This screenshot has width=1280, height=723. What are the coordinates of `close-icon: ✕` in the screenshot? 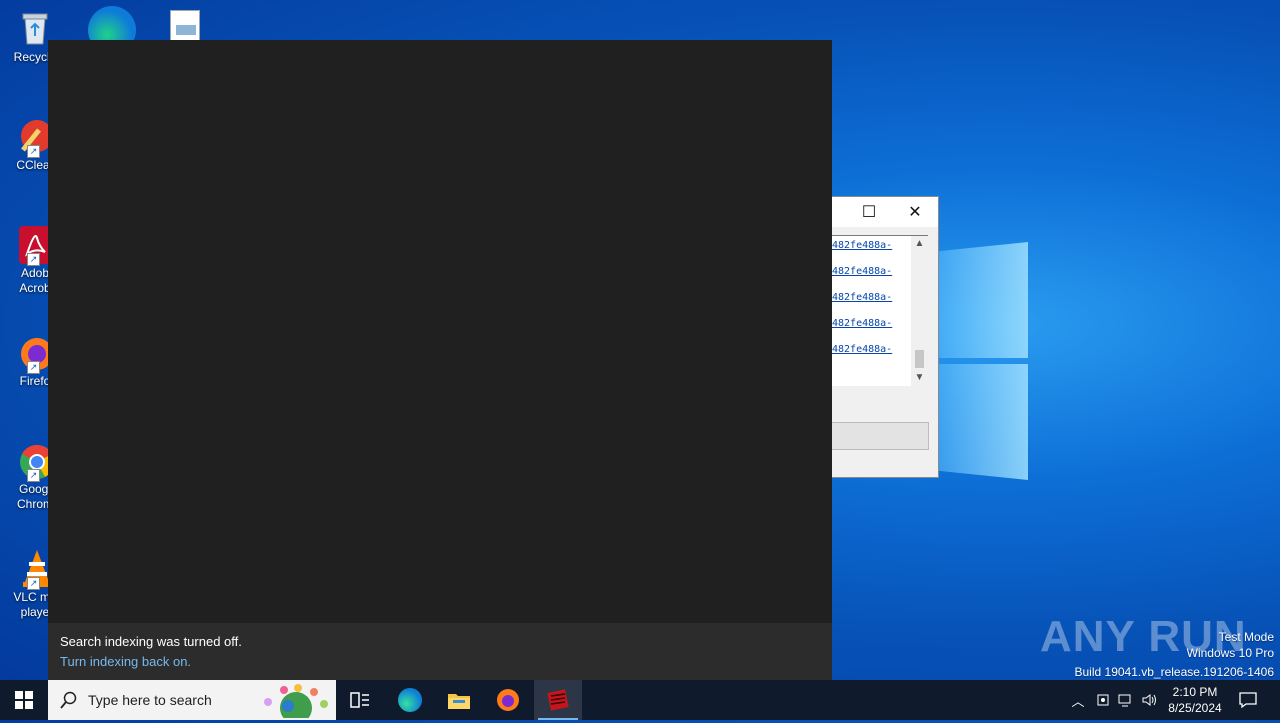 It's located at (915, 212).